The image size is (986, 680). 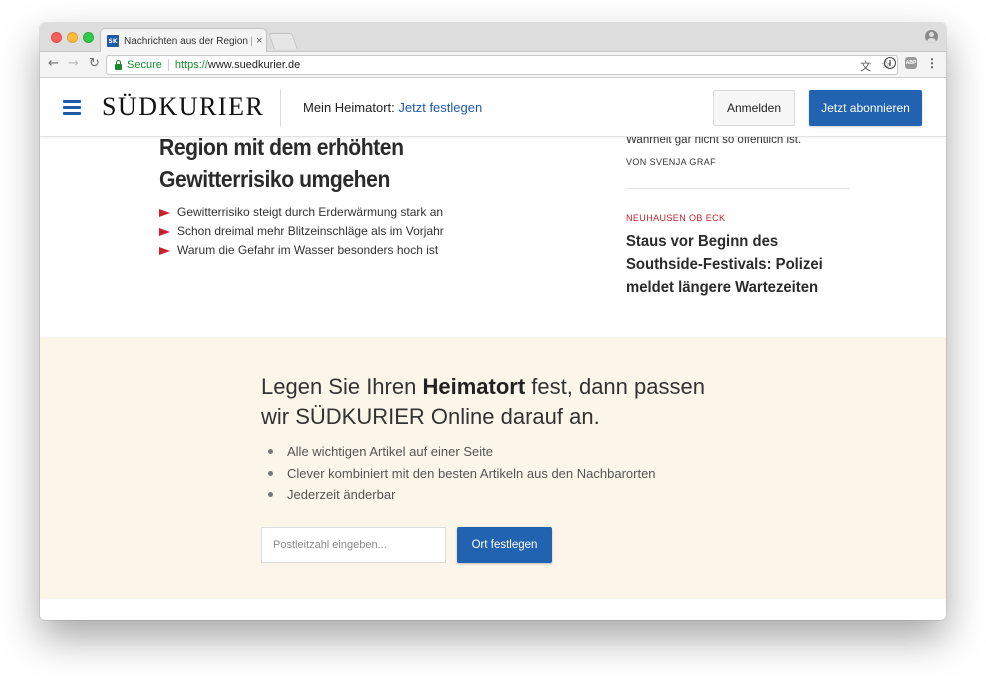 I want to click on login-button: Anmelden, so click(x=754, y=108).